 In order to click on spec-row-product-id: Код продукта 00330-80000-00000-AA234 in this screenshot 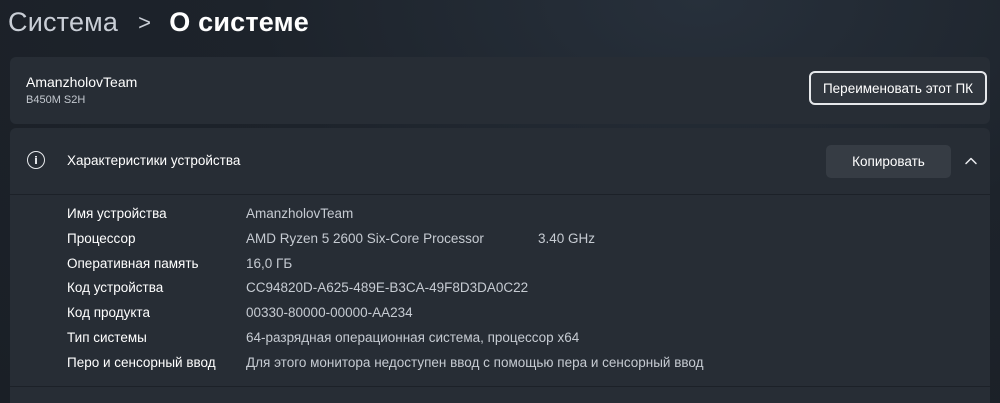, I will do `click(528, 317)`.